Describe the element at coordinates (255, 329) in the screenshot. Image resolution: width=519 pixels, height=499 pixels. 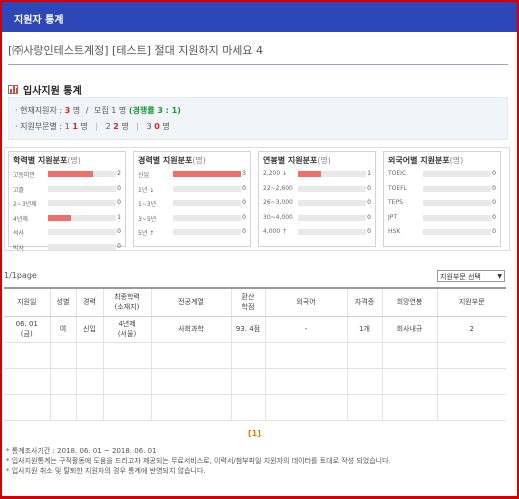
I see `table-row: 06. 01 (금) 여 신입 4년제 (서울) 사회과학 93. 4점 -1개 회사내규 2` at that location.